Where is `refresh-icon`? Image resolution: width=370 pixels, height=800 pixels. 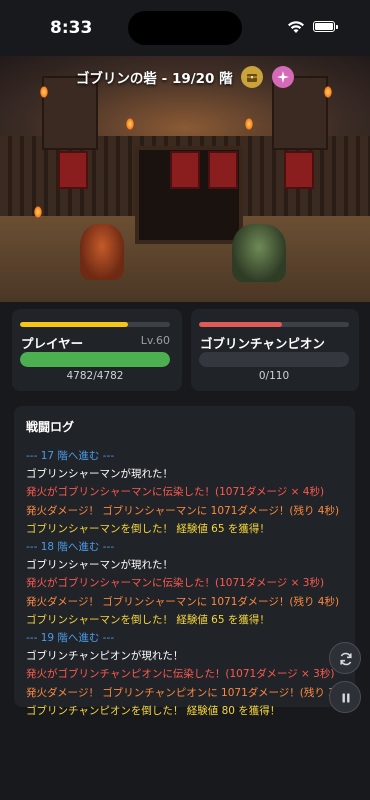
refresh-icon is located at coordinates (346, 659).